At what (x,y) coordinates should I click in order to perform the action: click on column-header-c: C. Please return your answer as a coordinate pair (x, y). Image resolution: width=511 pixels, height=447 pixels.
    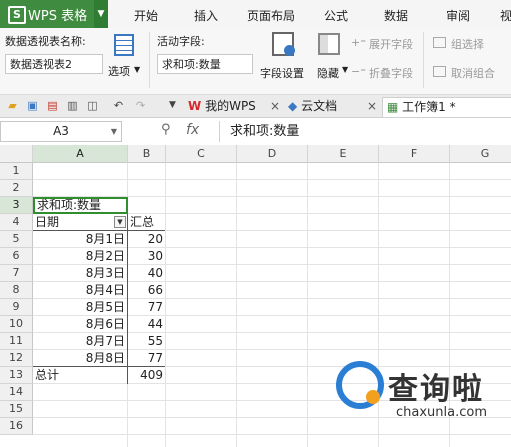
    Looking at the image, I should click on (201, 154).